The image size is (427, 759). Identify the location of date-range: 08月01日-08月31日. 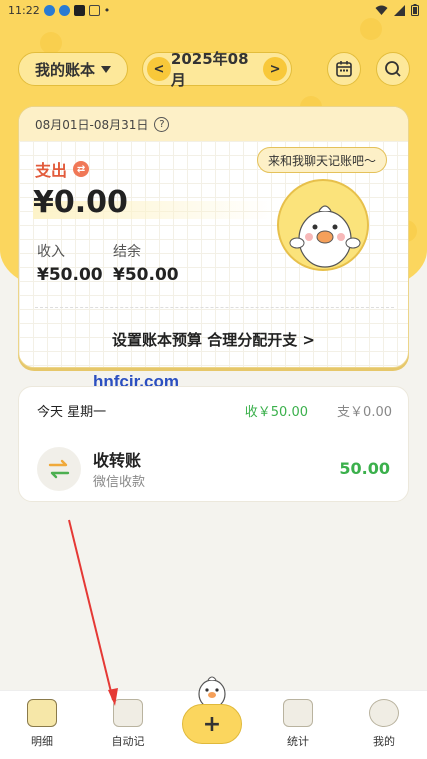
(92, 124).